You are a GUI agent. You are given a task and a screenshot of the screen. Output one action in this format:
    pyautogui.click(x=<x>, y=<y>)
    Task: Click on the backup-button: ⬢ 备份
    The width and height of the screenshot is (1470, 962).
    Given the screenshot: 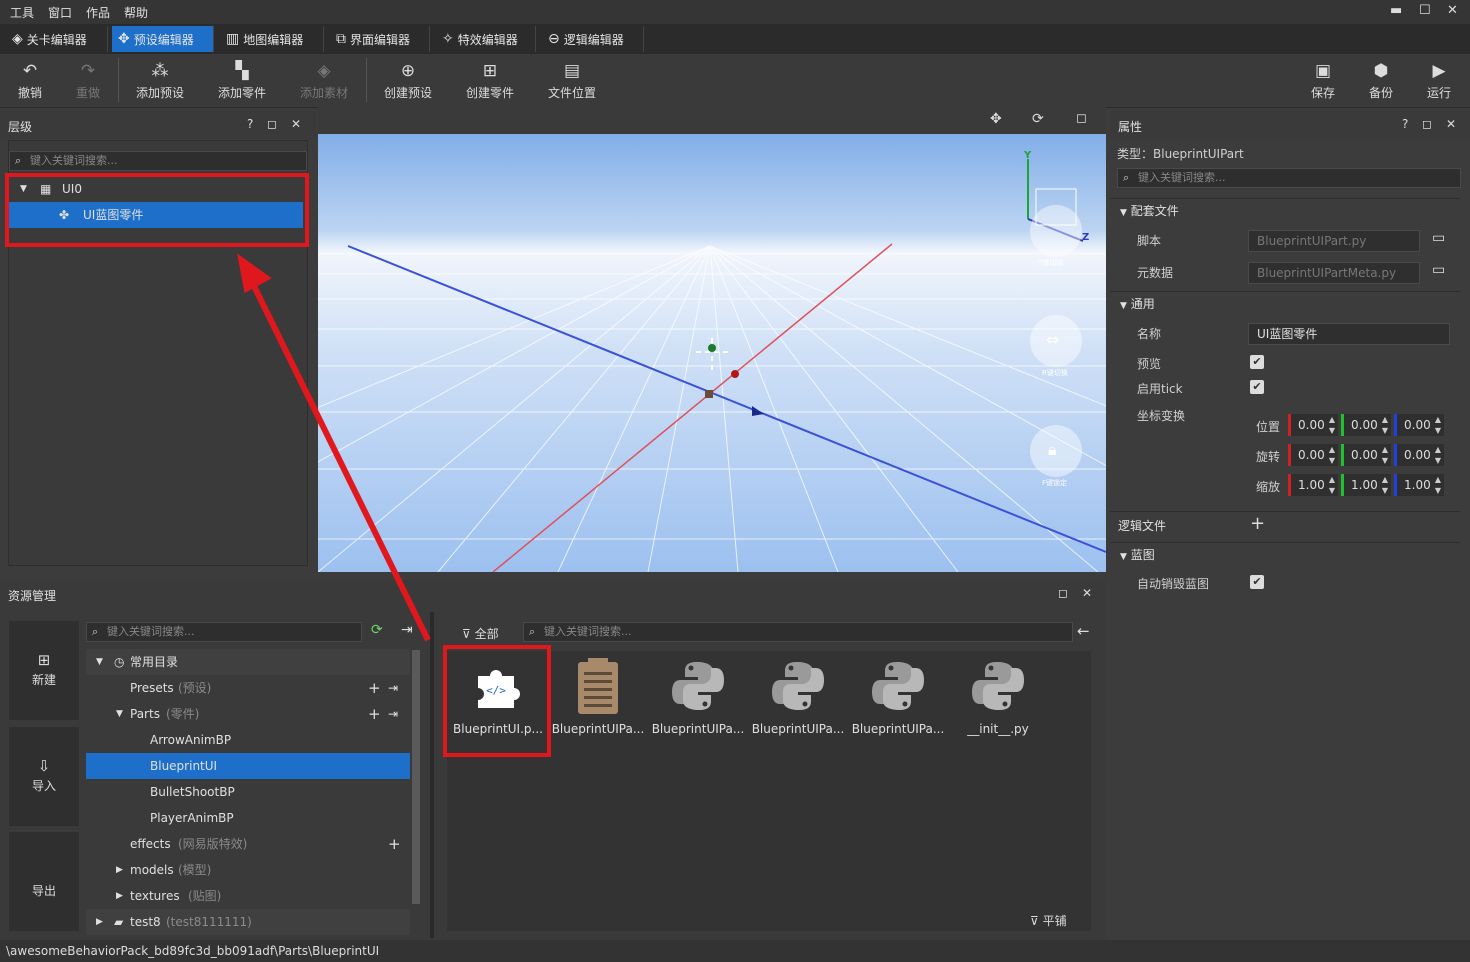 What is the action you would take?
    pyautogui.click(x=1381, y=79)
    